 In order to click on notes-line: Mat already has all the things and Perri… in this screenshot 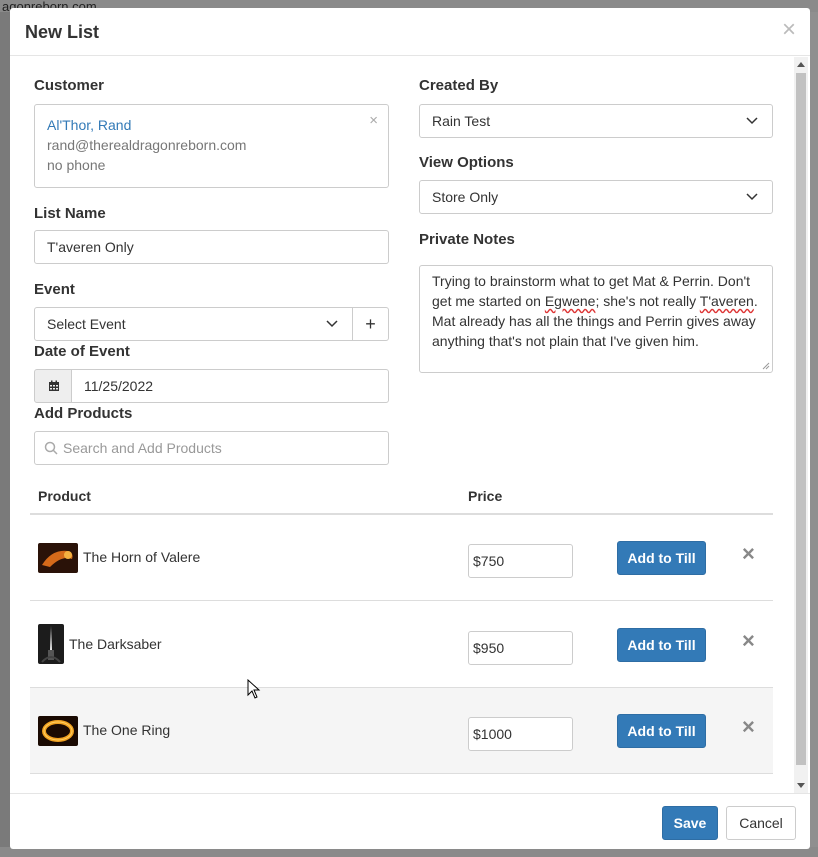, I will do `click(594, 321)`.